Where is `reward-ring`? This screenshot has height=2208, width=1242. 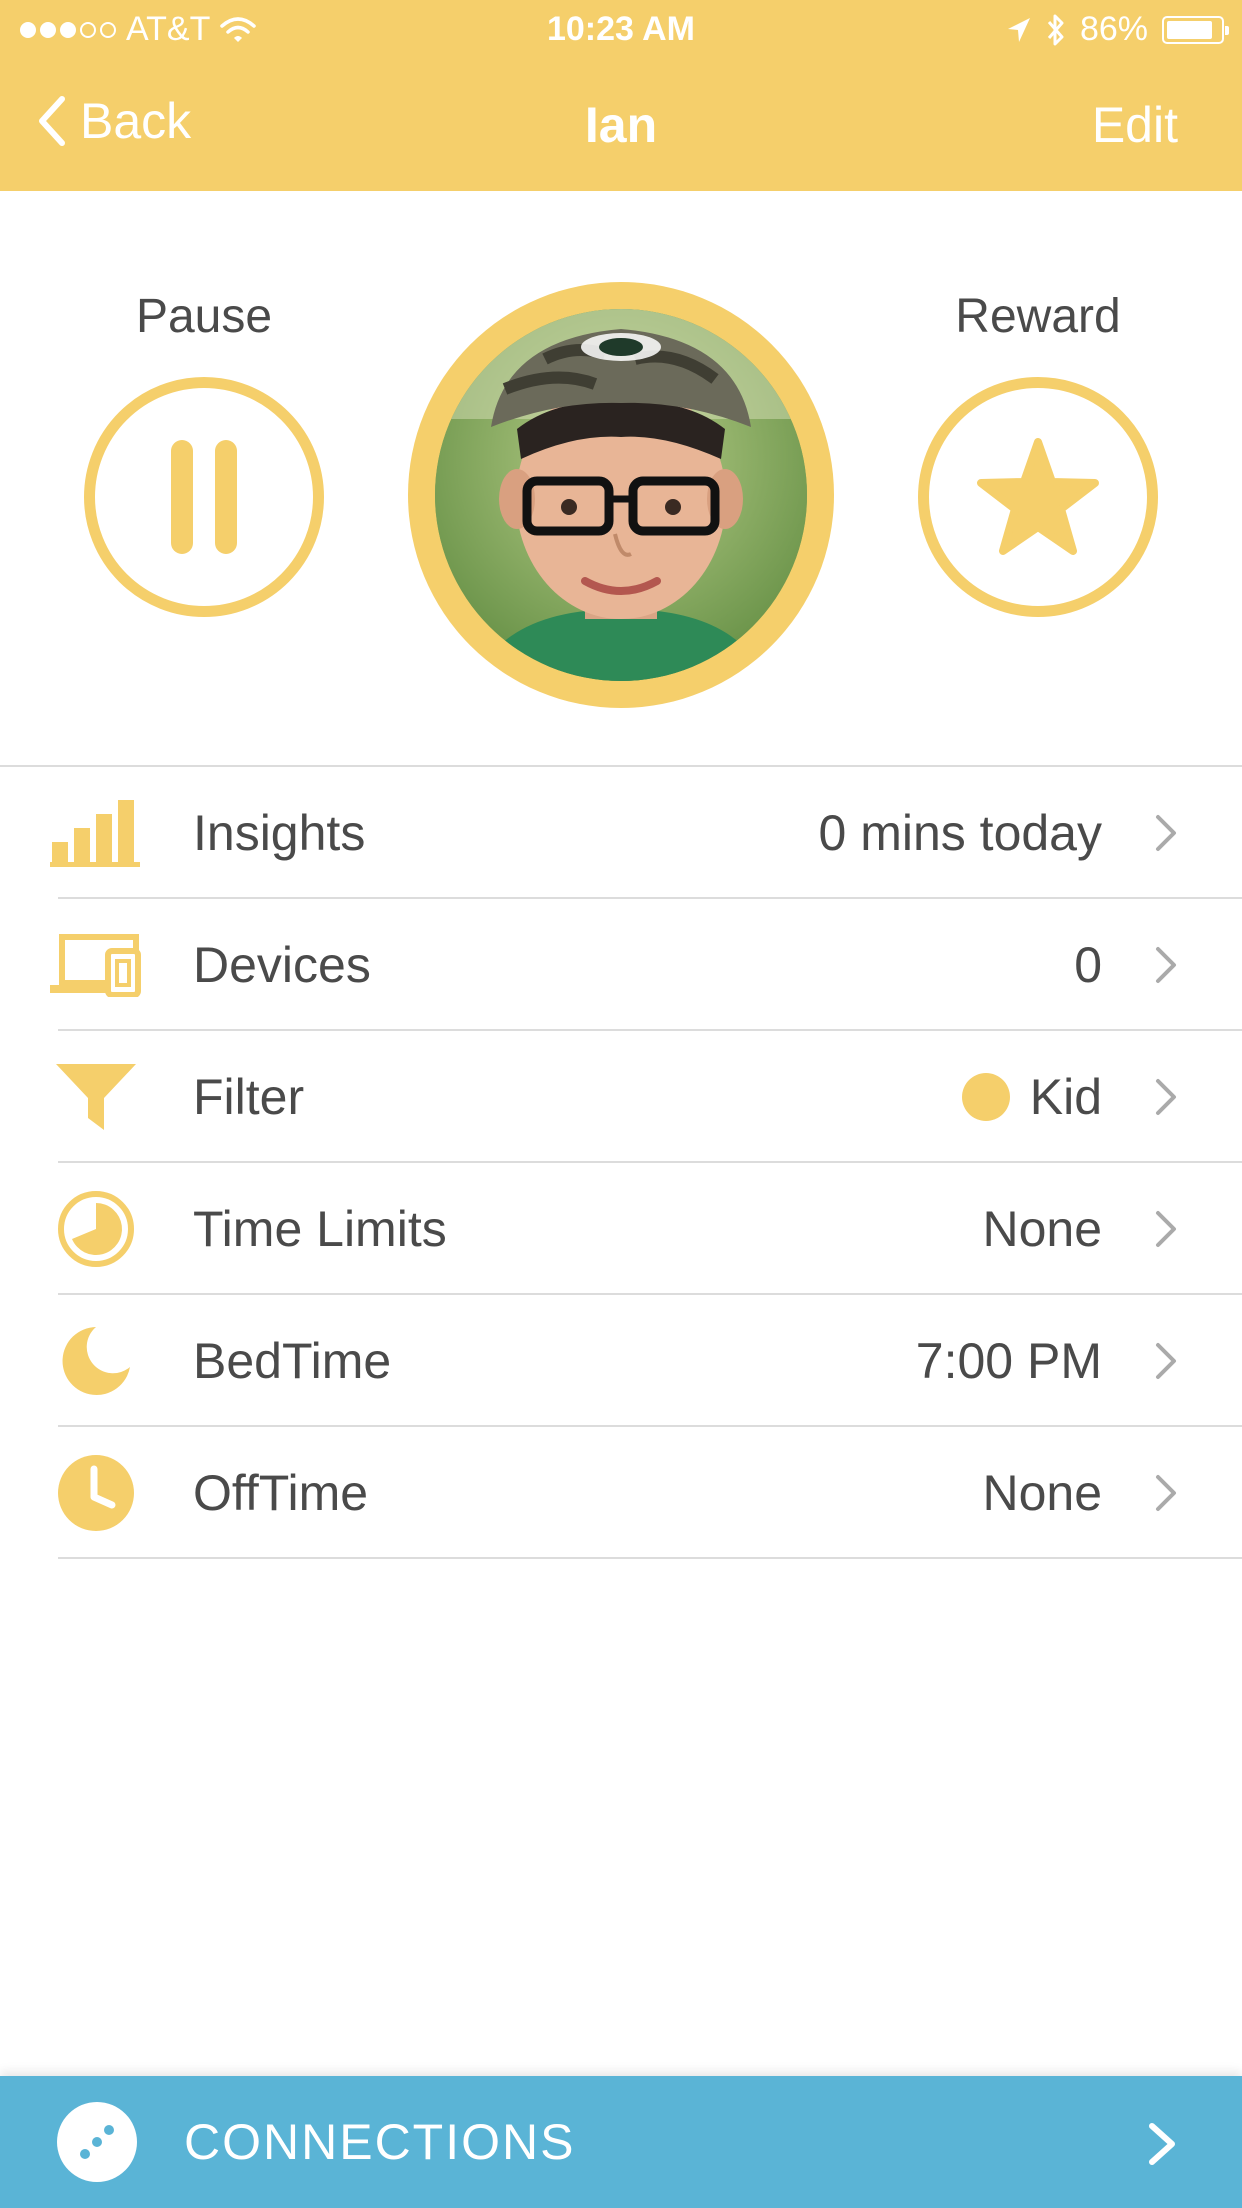 reward-ring is located at coordinates (1038, 497).